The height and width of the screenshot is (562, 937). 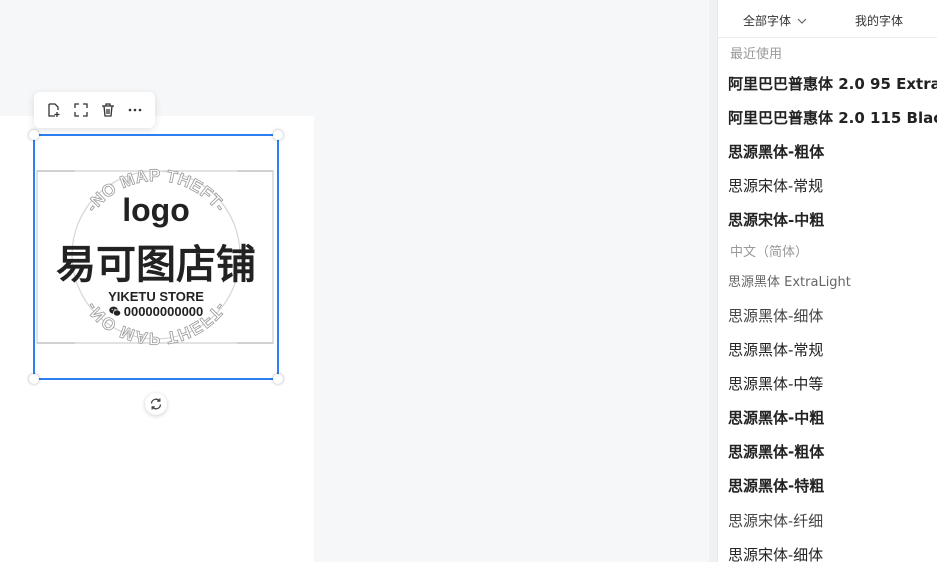 I want to click on resize-handle-top-left, so click(x=34, y=135).